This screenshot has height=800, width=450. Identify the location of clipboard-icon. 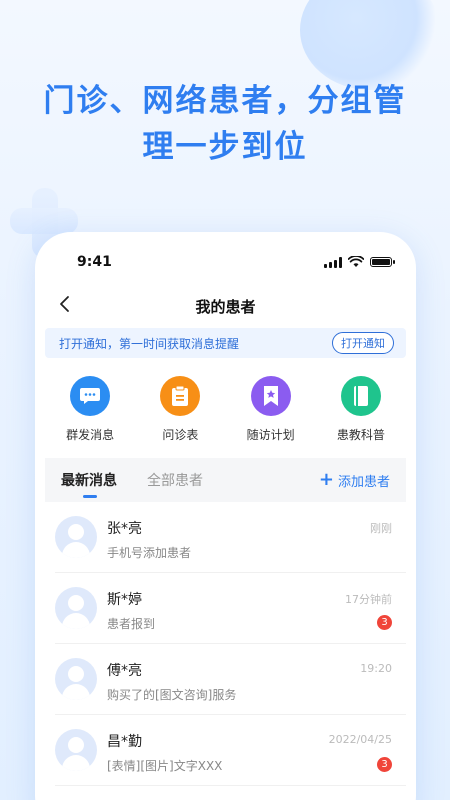
(180, 396).